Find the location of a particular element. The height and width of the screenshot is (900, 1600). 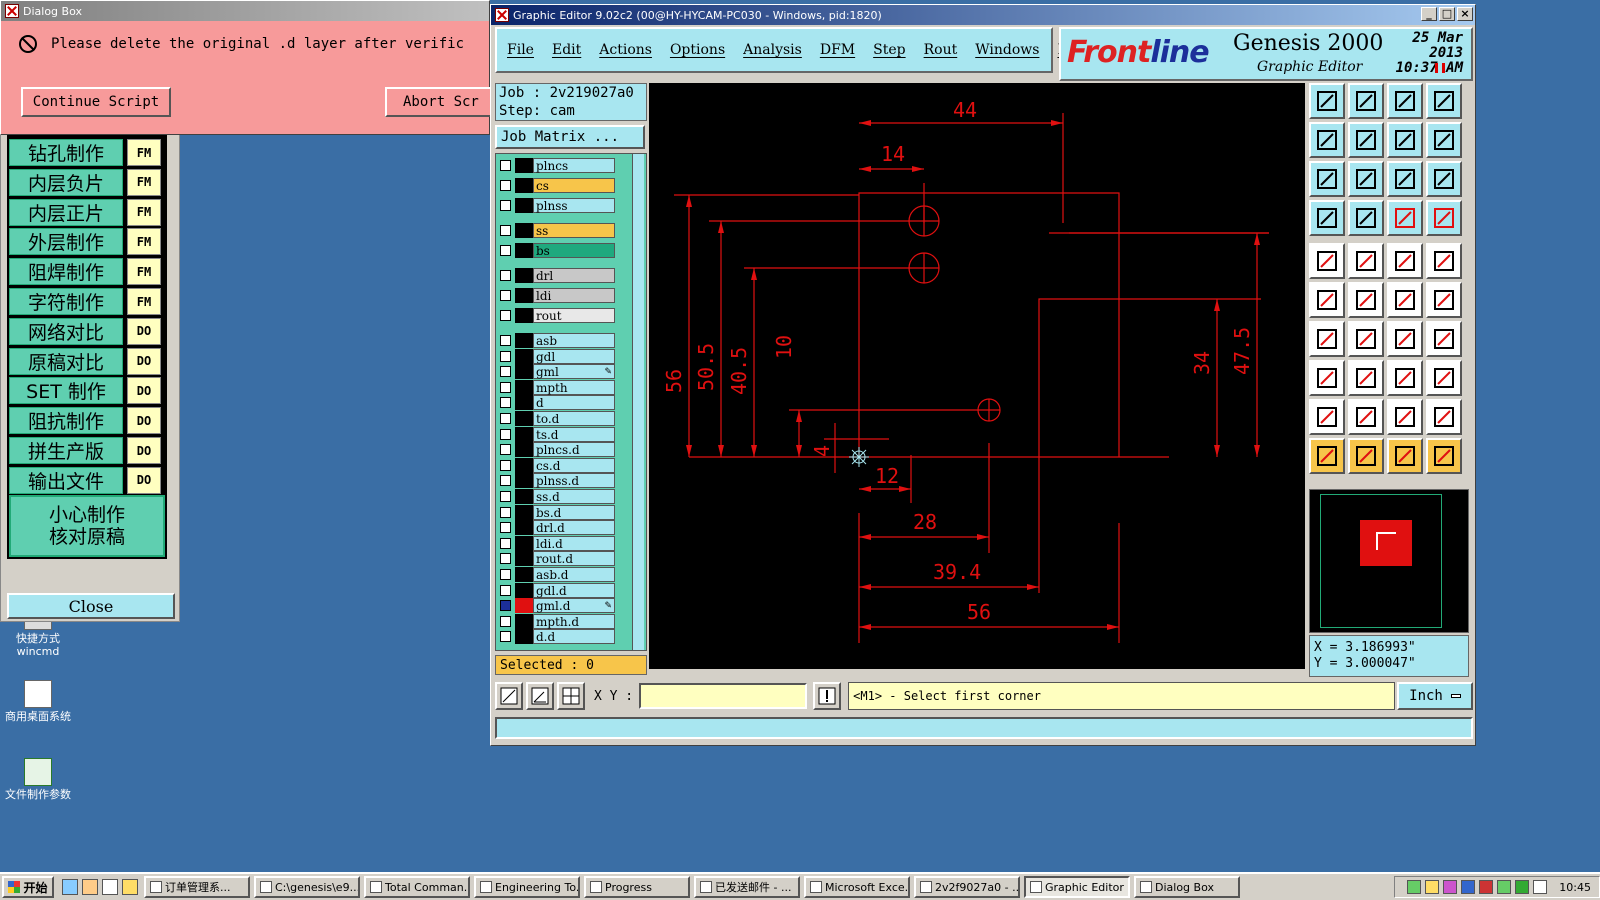

update-icon is located at coordinates (1522, 887).